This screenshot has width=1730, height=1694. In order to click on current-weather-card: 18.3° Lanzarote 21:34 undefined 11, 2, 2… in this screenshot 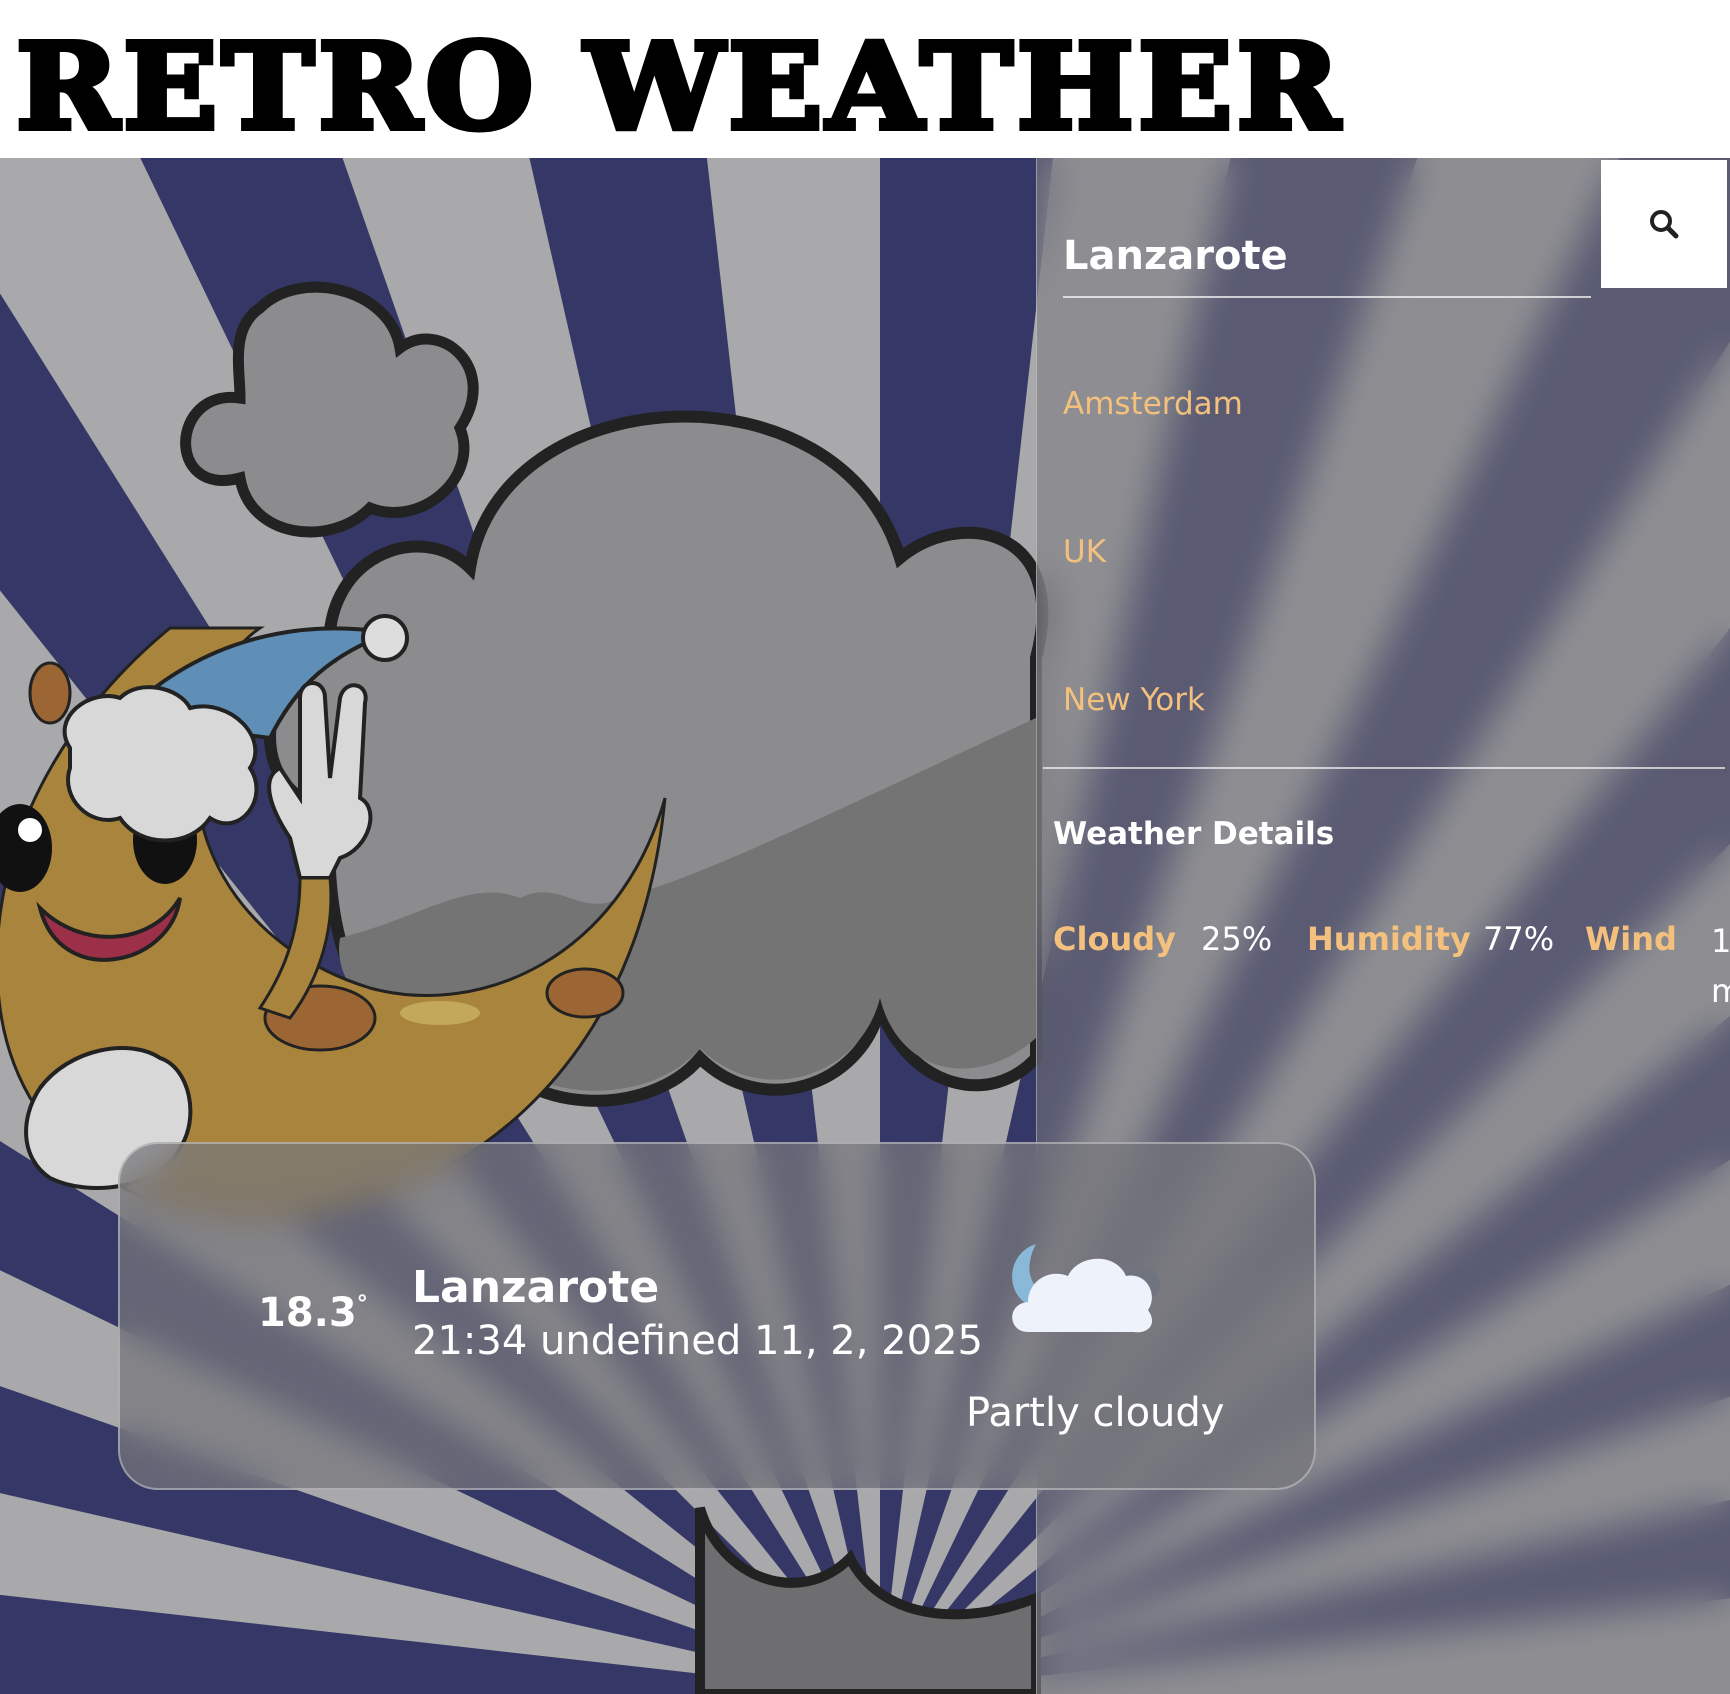, I will do `click(717, 1316)`.